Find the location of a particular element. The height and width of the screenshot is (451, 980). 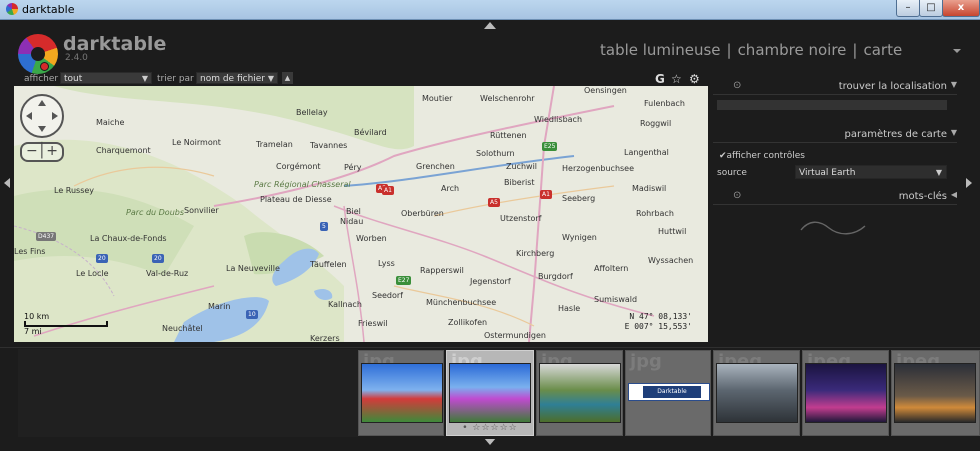

show-filter-value: tout is located at coordinates (73, 79).